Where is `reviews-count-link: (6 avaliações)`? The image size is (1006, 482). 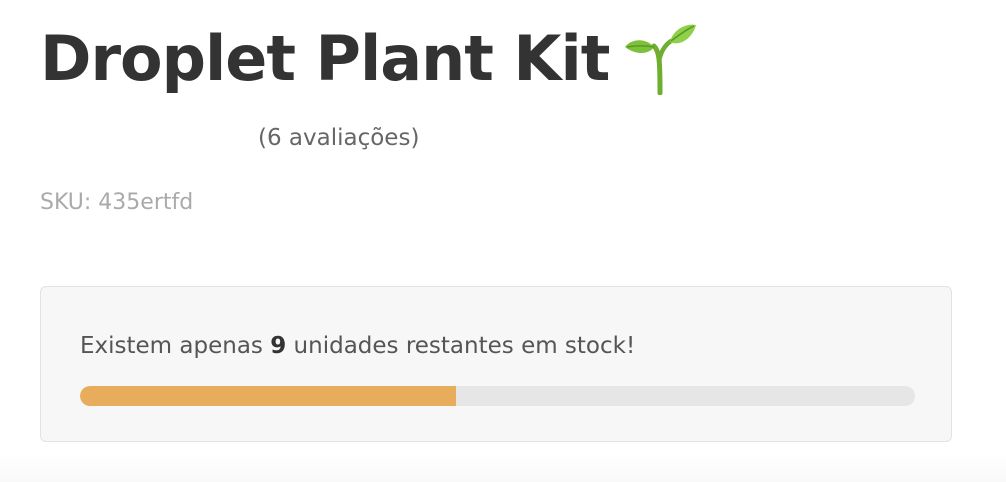
reviews-count-link: (6 avaliações) is located at coordinates (338, 138).